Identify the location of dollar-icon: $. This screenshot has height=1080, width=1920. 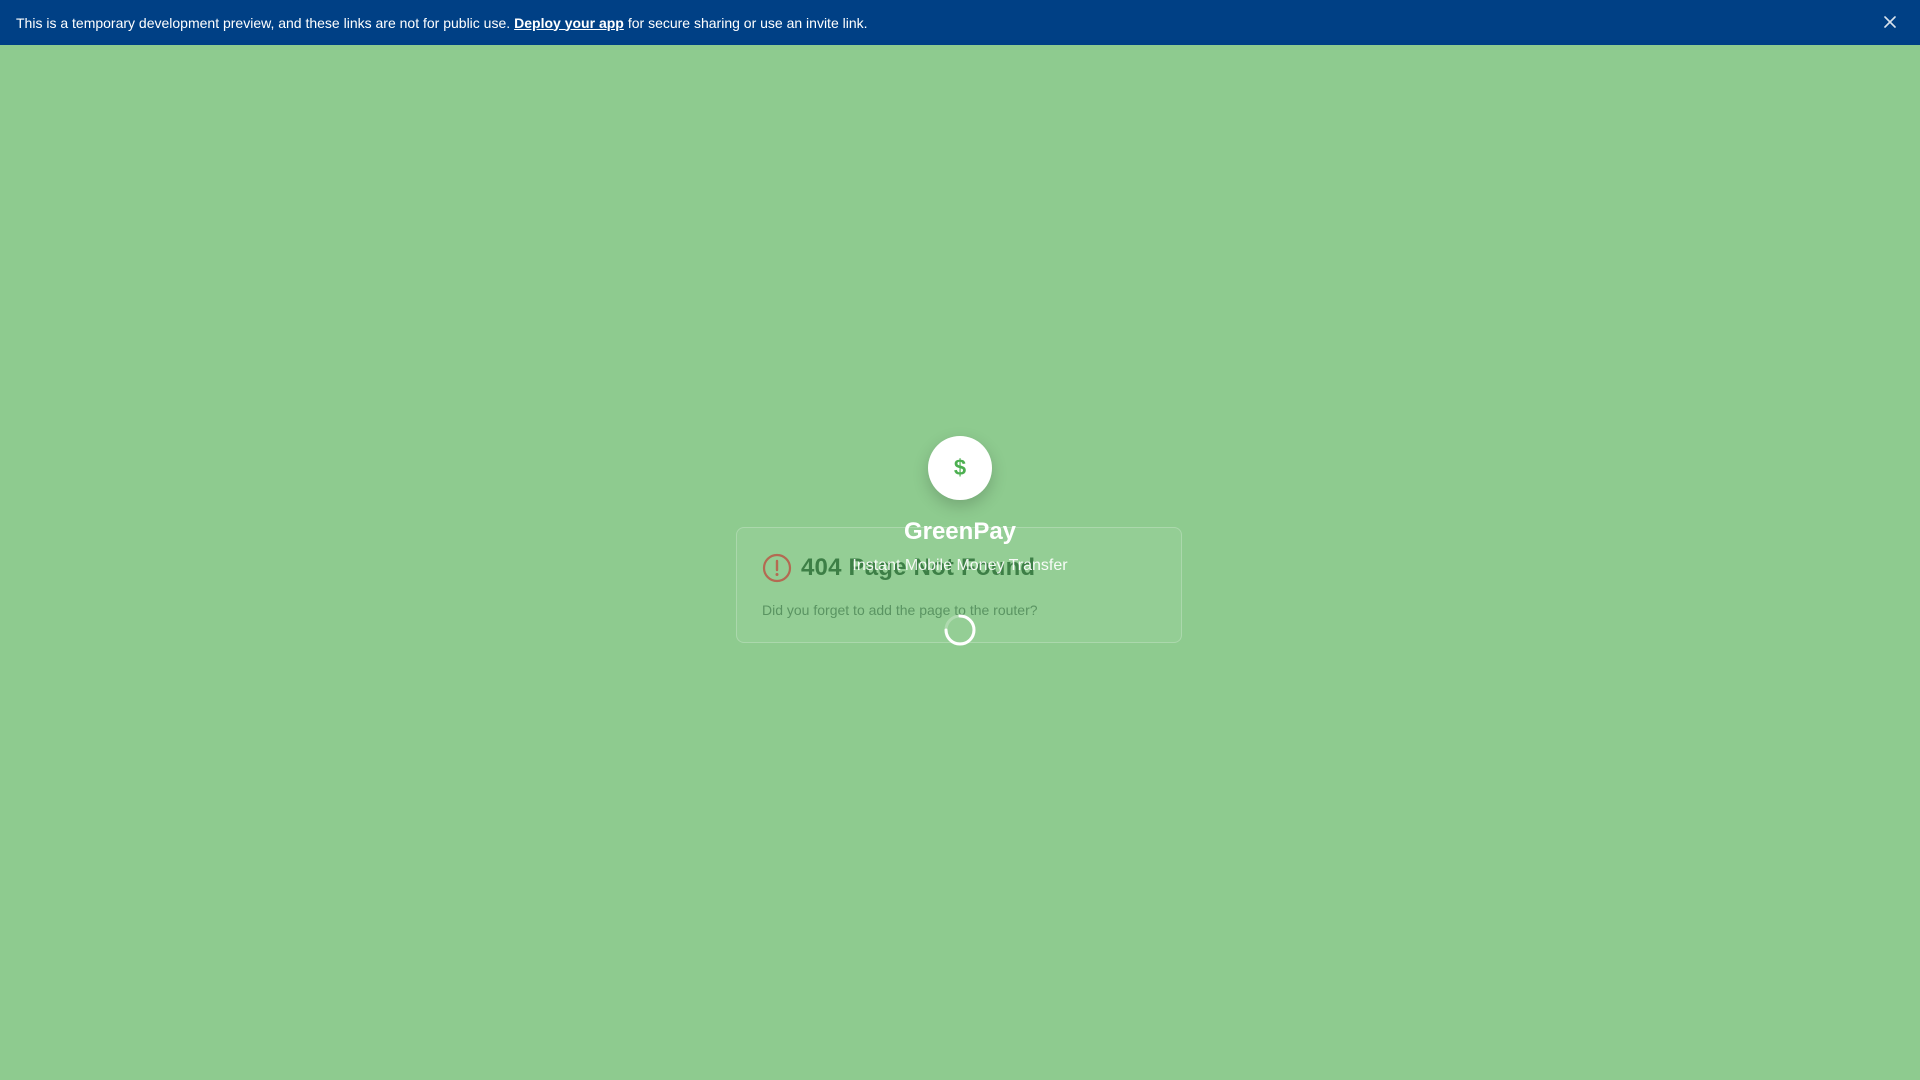
(960, 467).